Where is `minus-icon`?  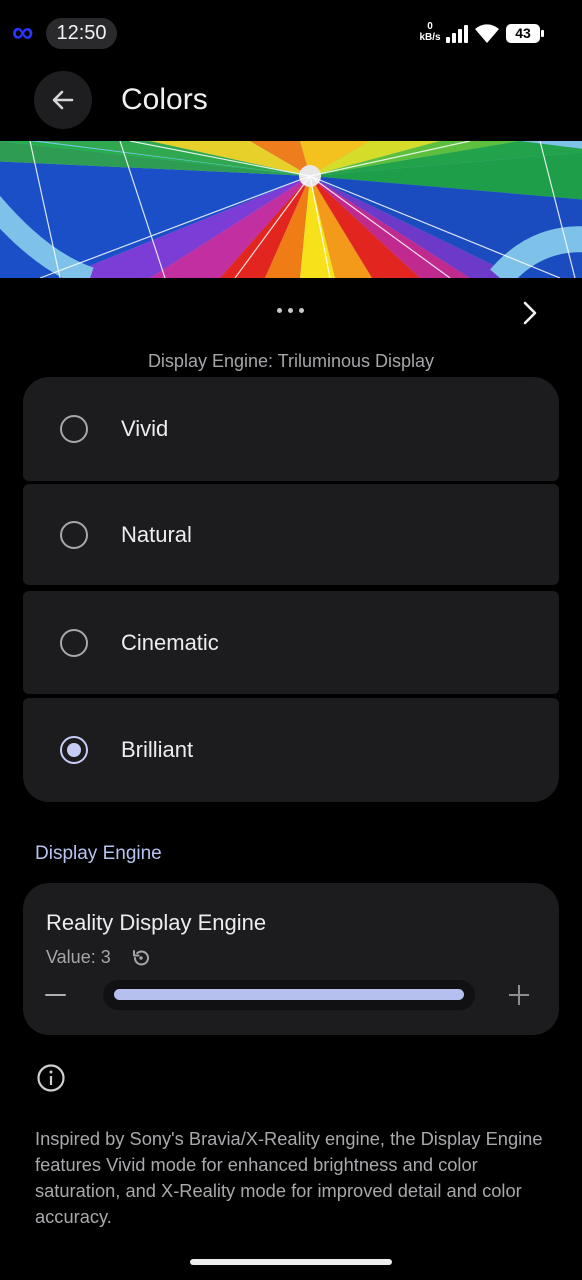 minus-icon is located at coordinates (55, 995).